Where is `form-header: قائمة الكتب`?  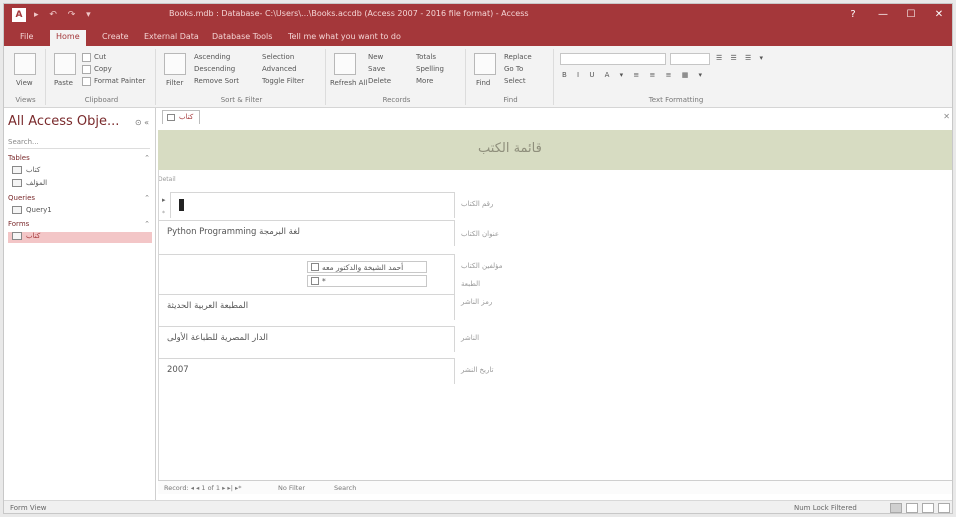
form-header: قائمة الكتب is located at coordinates (555, 150).